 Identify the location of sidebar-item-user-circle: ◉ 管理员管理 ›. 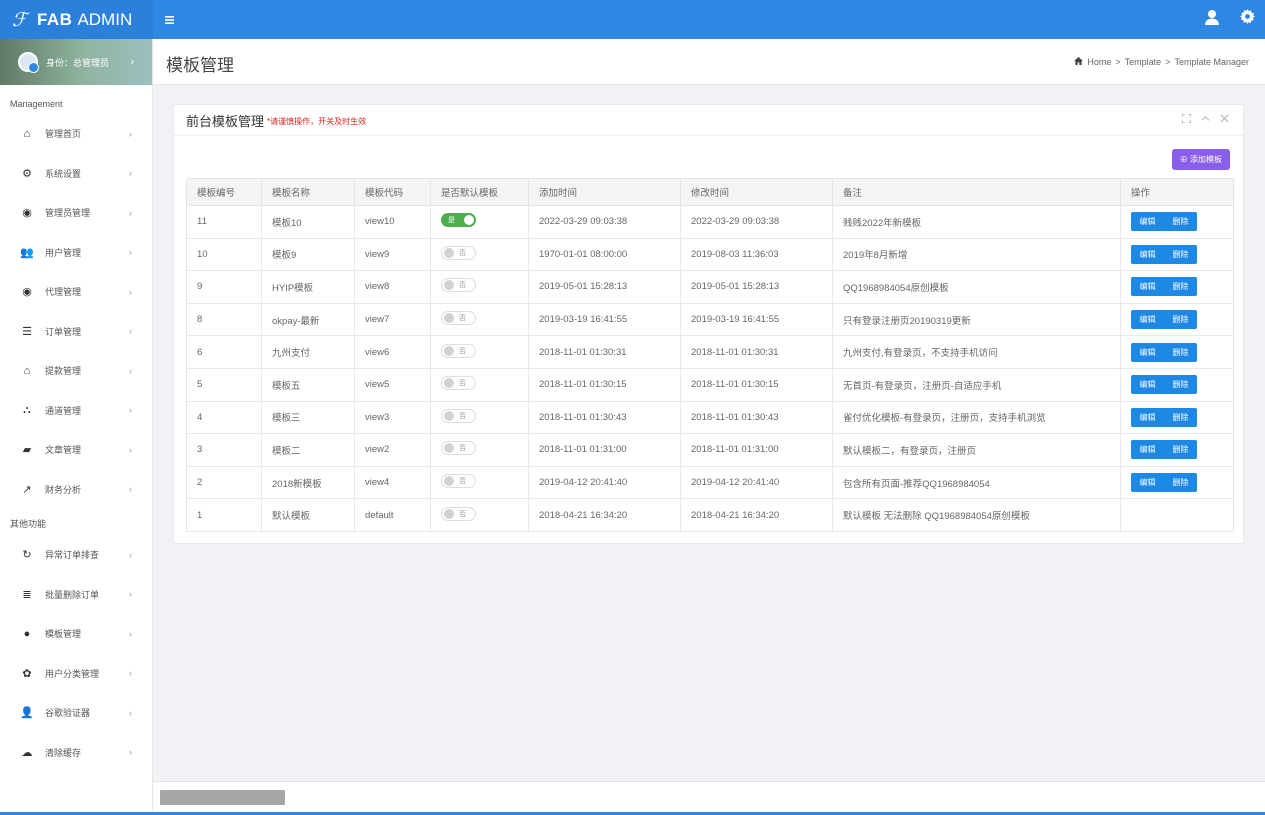
(76, 213).